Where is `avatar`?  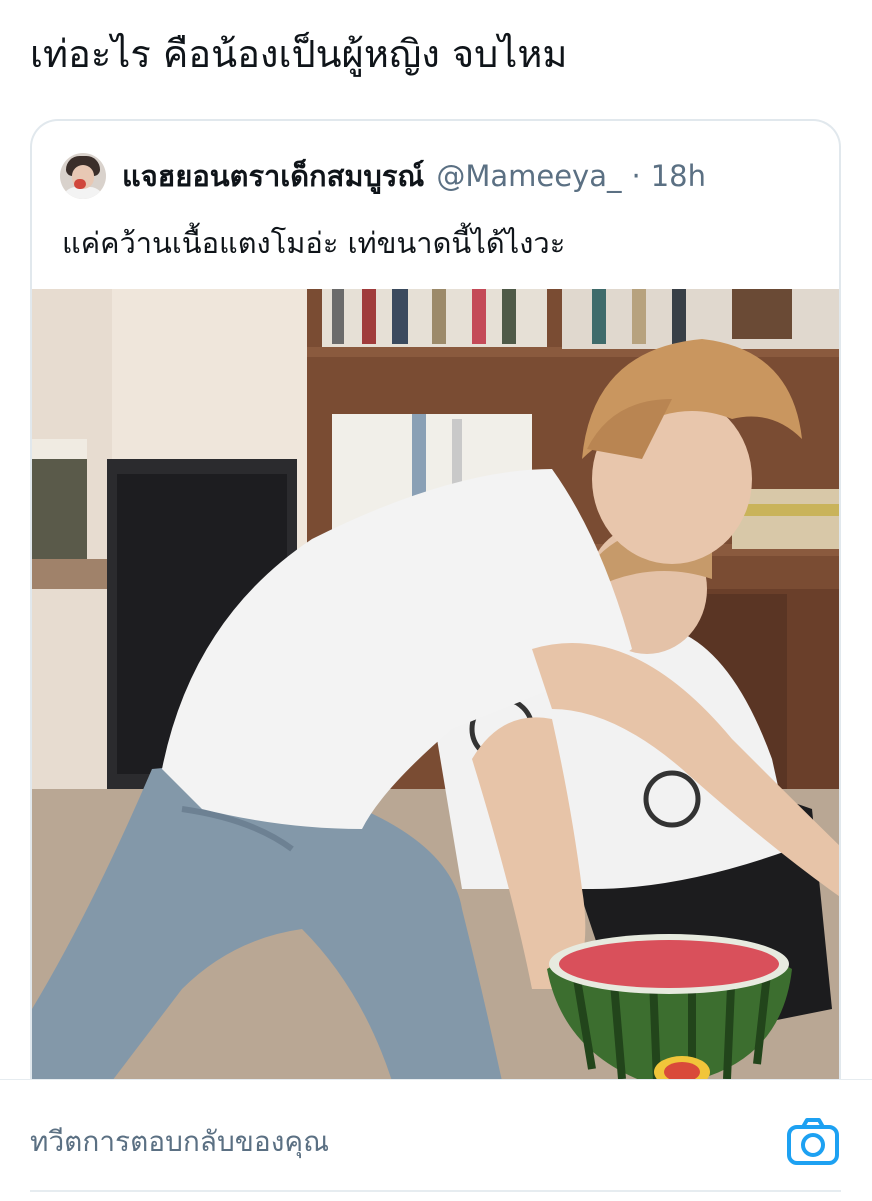
avatar is located at coordinates (83, 176).